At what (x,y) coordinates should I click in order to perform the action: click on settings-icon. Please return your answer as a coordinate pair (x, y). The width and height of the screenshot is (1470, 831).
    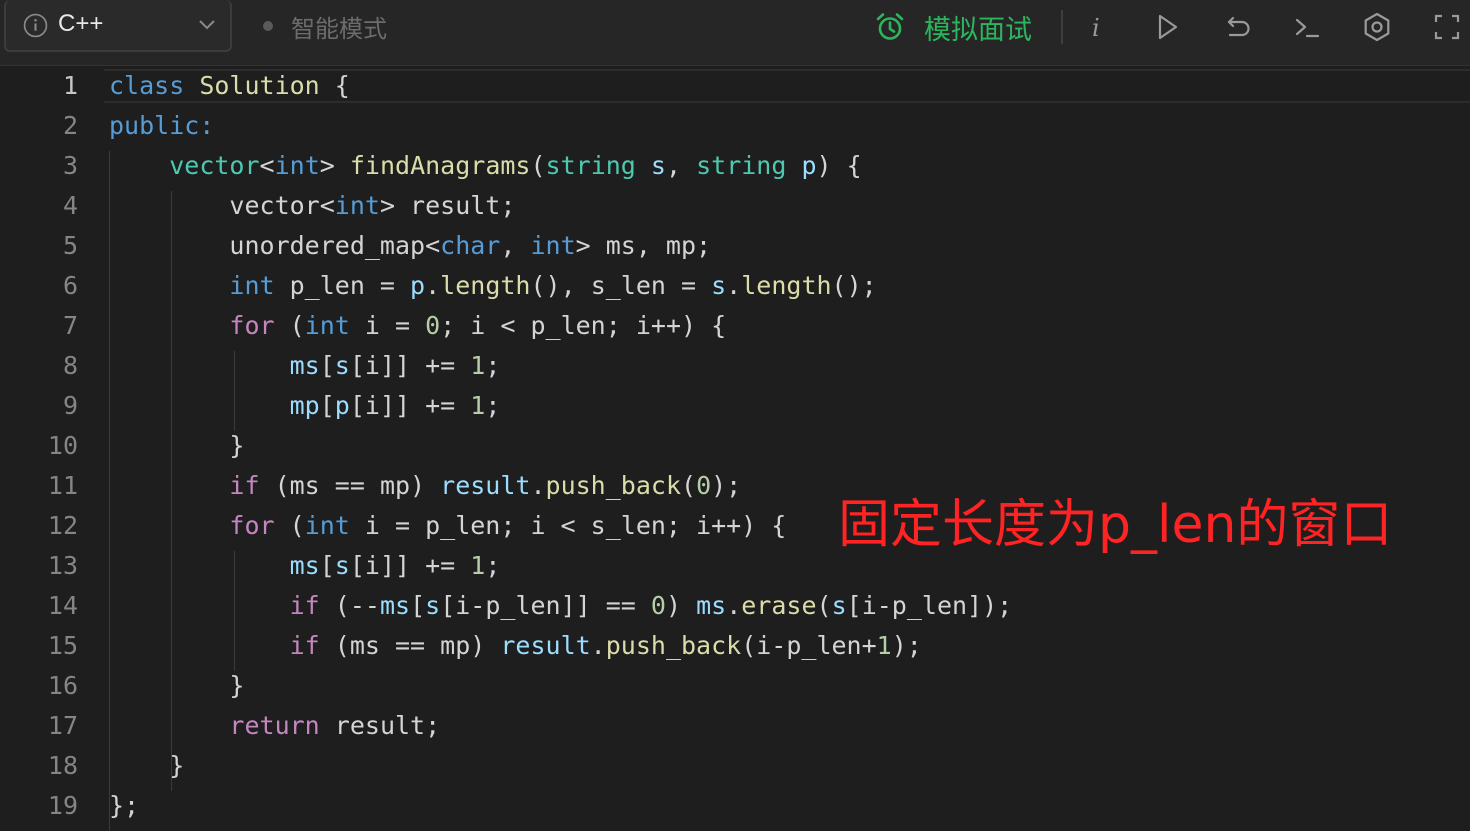
    Looking at the image, I should click on (1377, 27).